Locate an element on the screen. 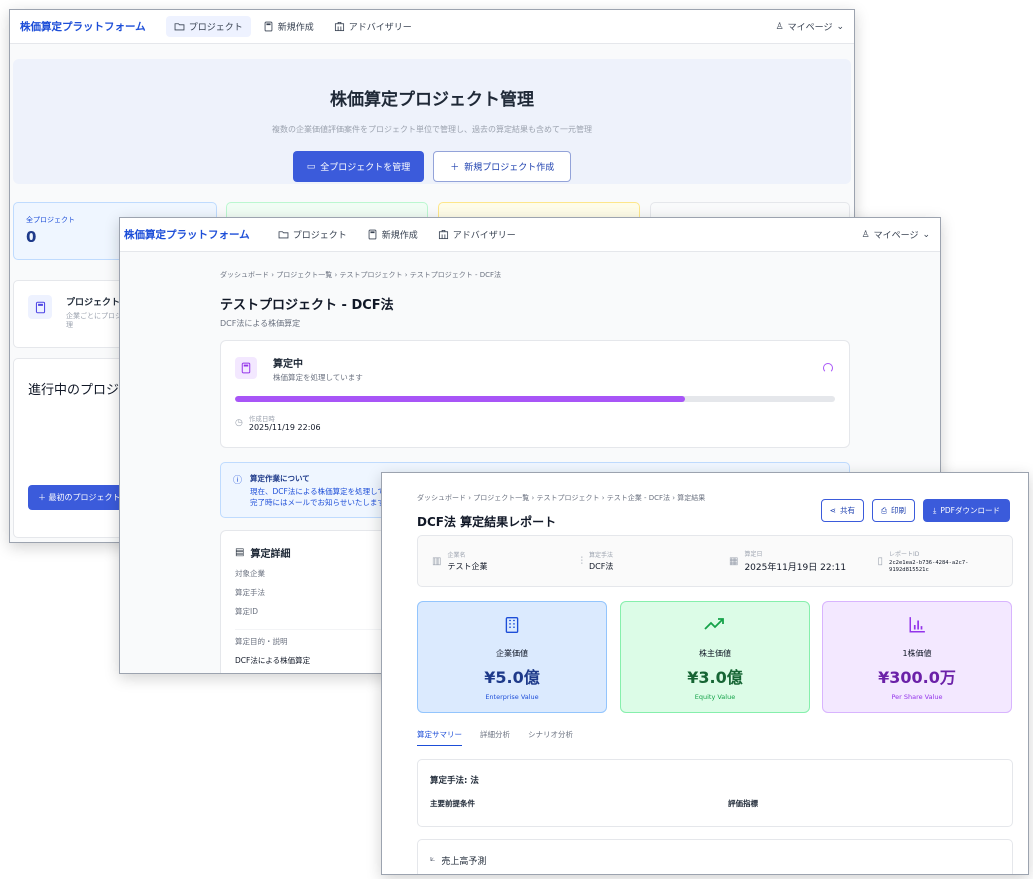 The image size is (1033, 879). progress-fill is located at coordinates (460, 399).